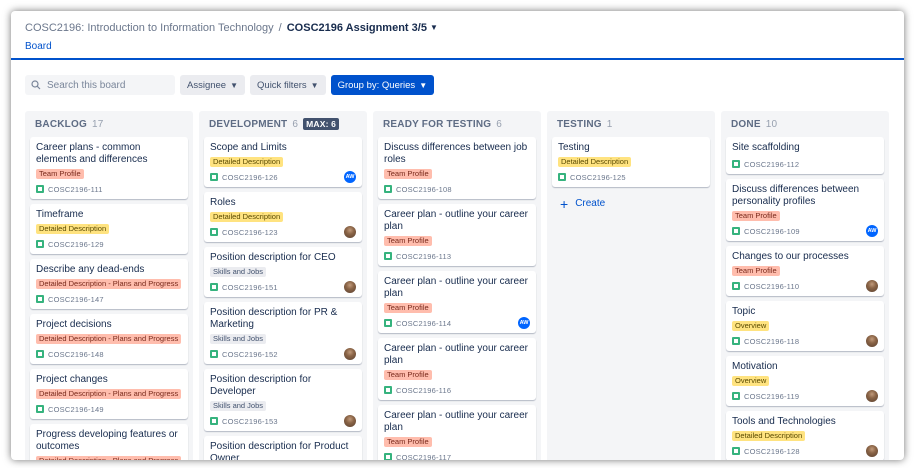  Describe the element at coordinates (579, 124) in the screenshot. I see `column-name: TESTING` at that location.